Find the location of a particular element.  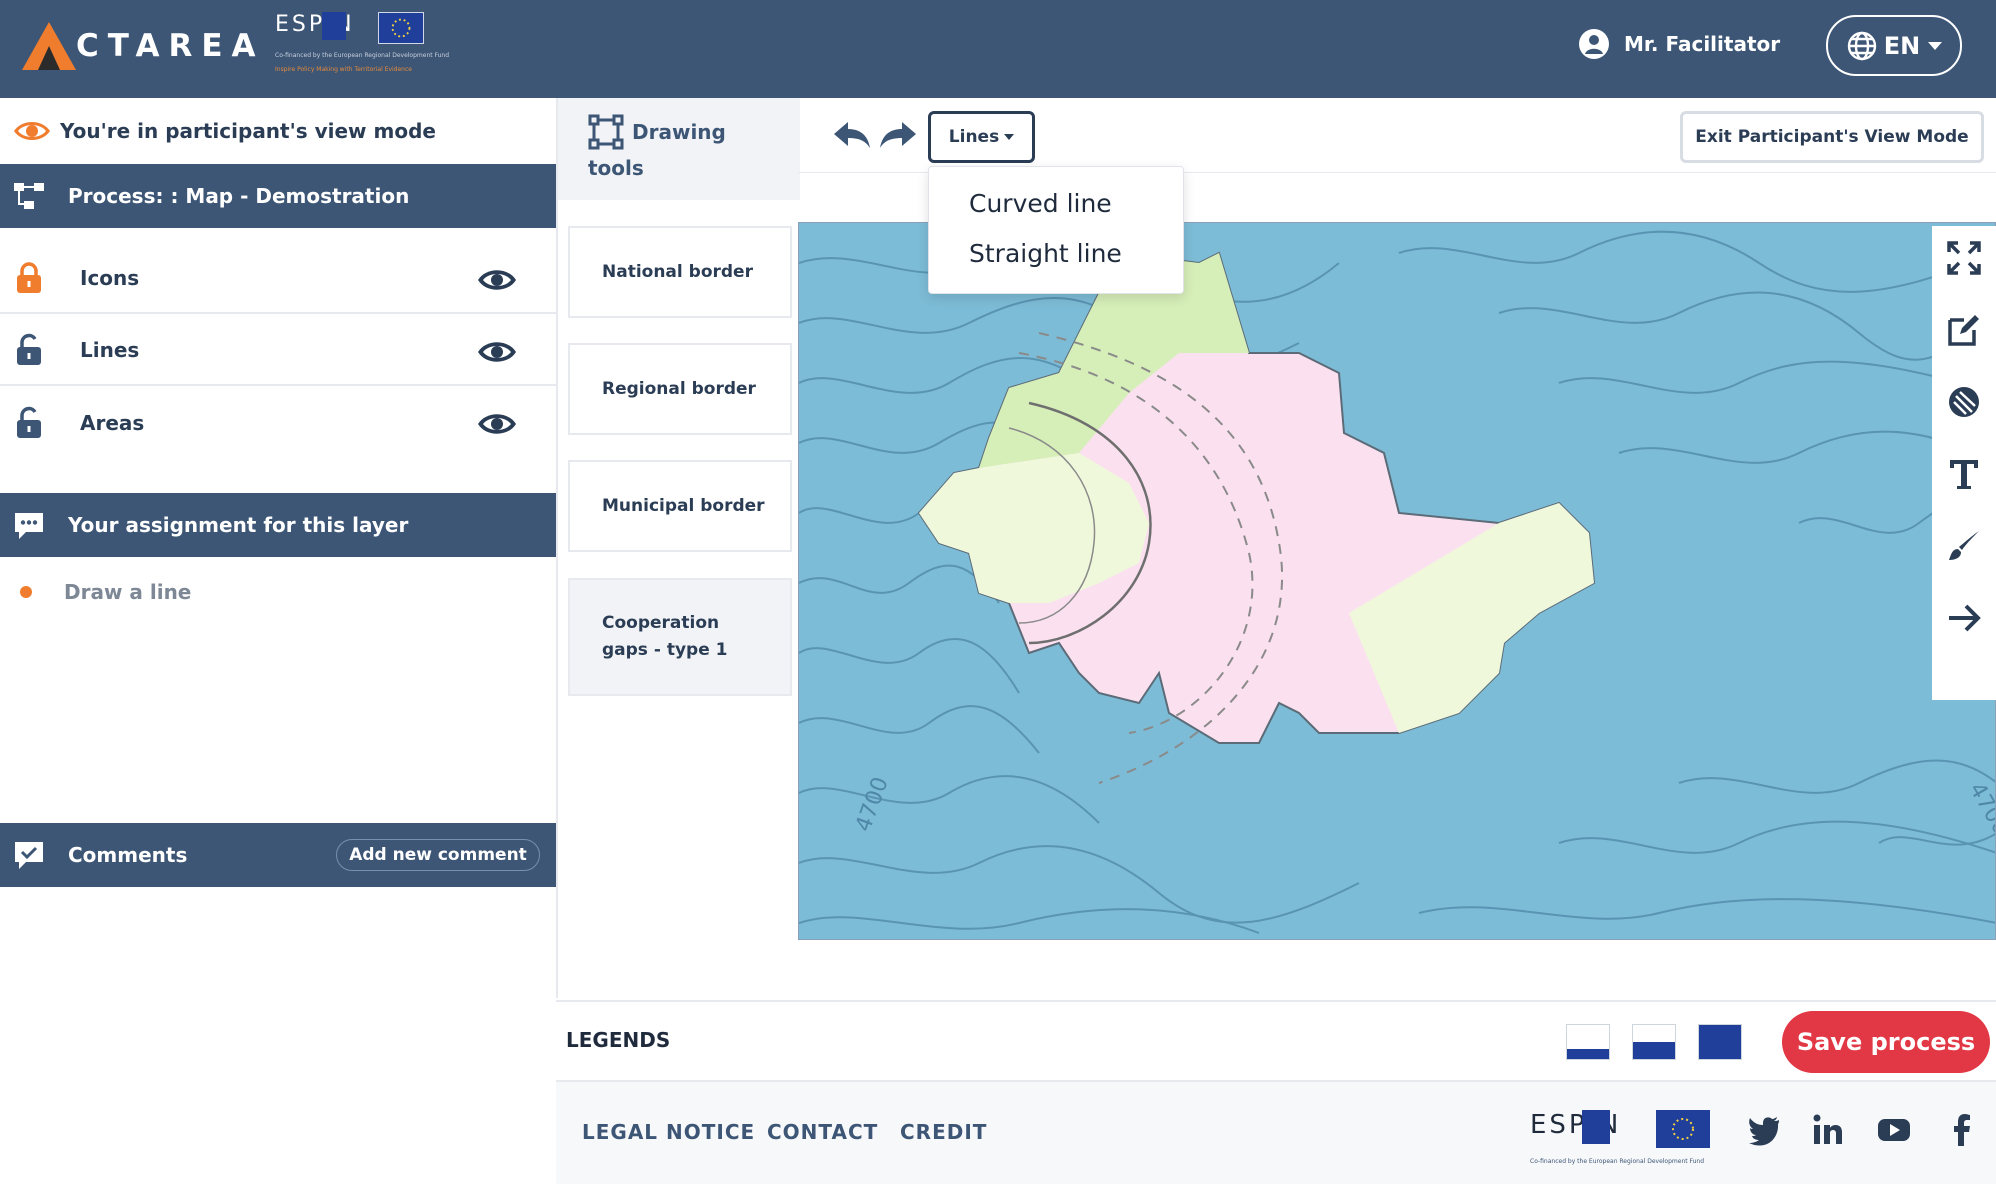

drawing-tools-header: Drawing tools is located at coordinates (679, 149).